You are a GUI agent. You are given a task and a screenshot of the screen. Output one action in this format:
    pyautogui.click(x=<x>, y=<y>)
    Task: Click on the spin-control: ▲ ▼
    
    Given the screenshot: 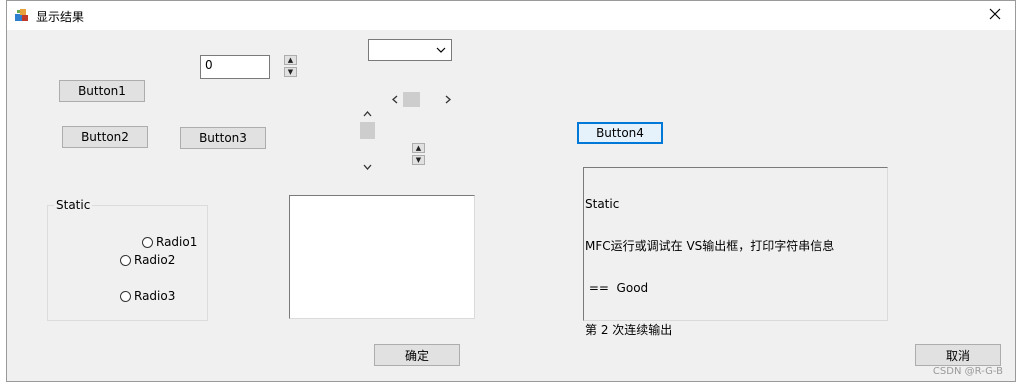 What is the action you would take?
    pyautogui.click(x=418, y=154)
    